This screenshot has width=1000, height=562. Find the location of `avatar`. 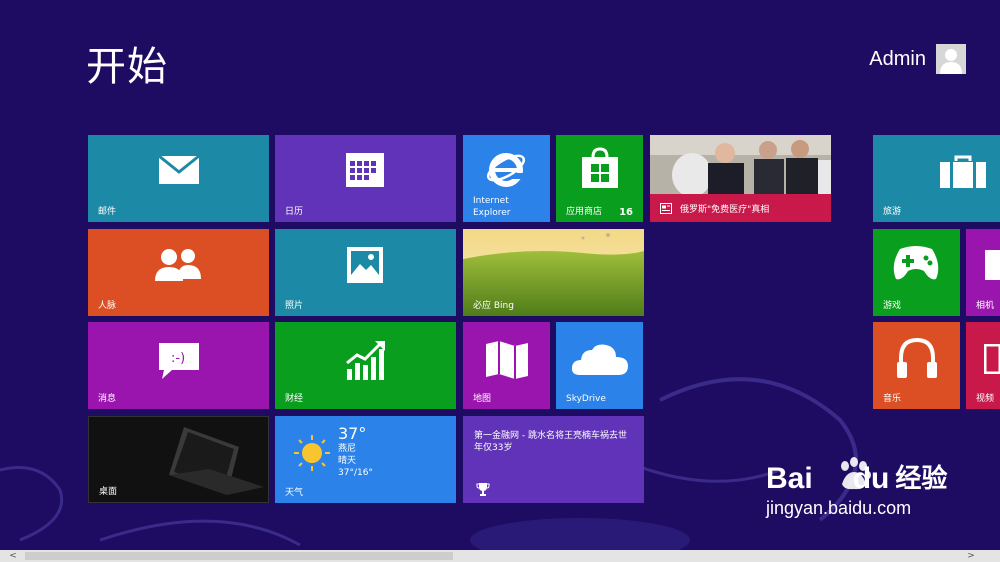

avatar is located at coordinates (951, 59).